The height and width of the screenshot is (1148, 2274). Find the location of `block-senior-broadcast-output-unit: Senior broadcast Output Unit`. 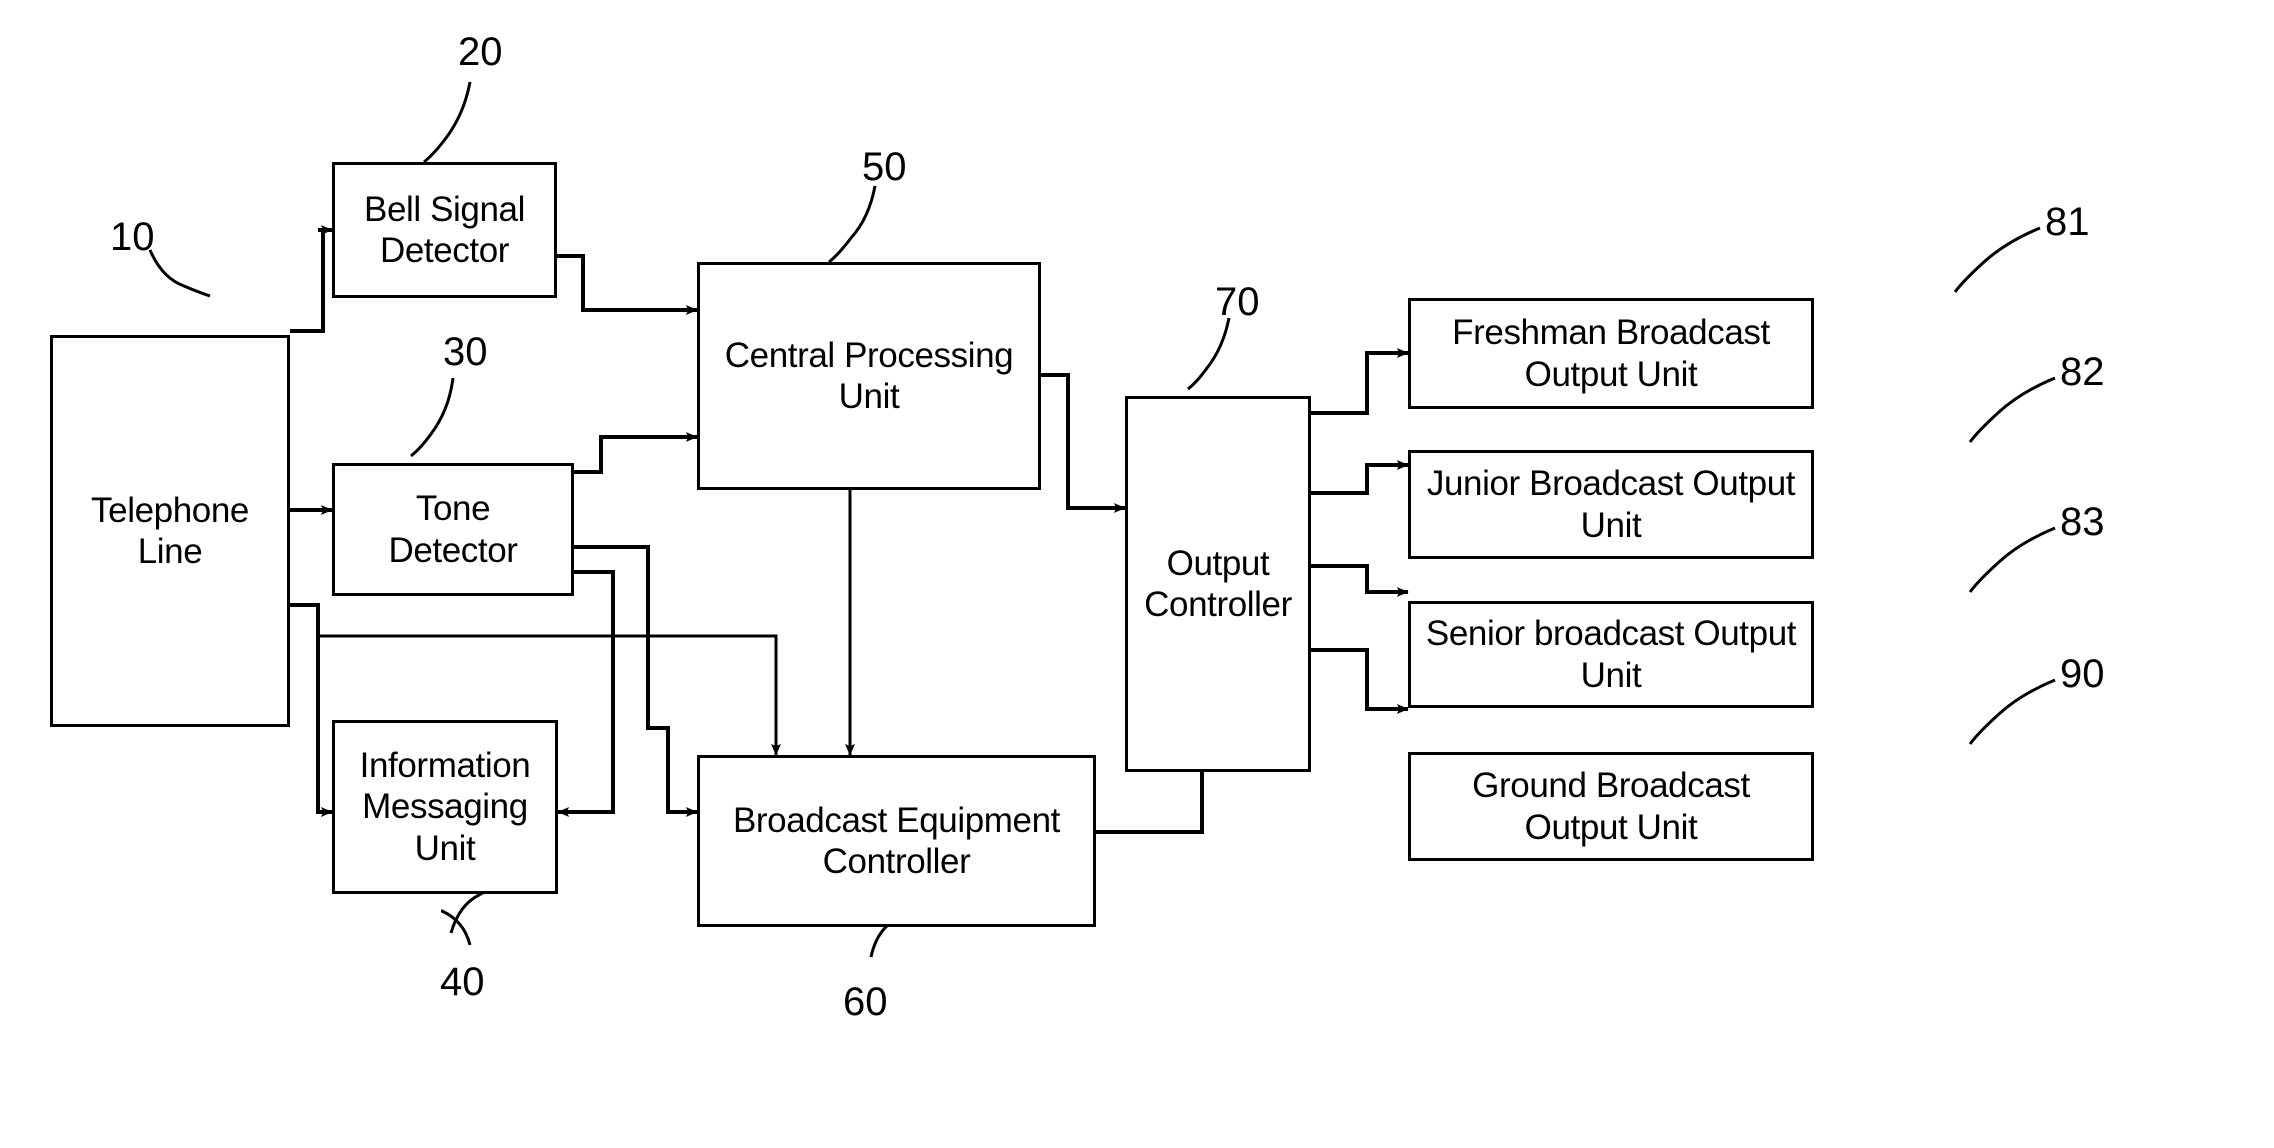

block-senior-broadcast-output-unit: Senior broadcast Output Unit is located at coordinates (1611, 654).